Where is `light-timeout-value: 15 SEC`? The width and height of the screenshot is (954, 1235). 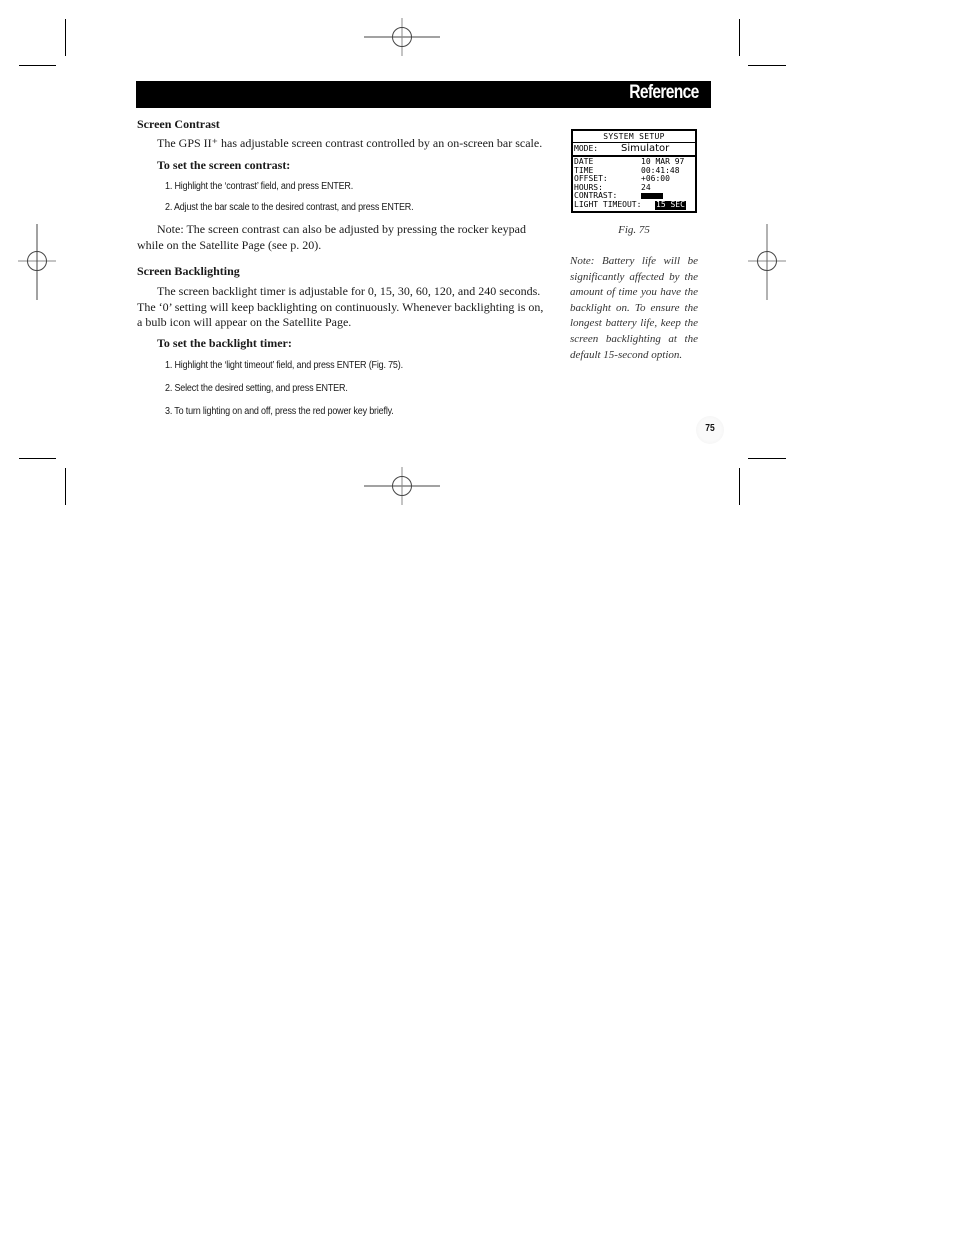
light-timeout-value: 15 SEC is located at coordinates (670, 204).